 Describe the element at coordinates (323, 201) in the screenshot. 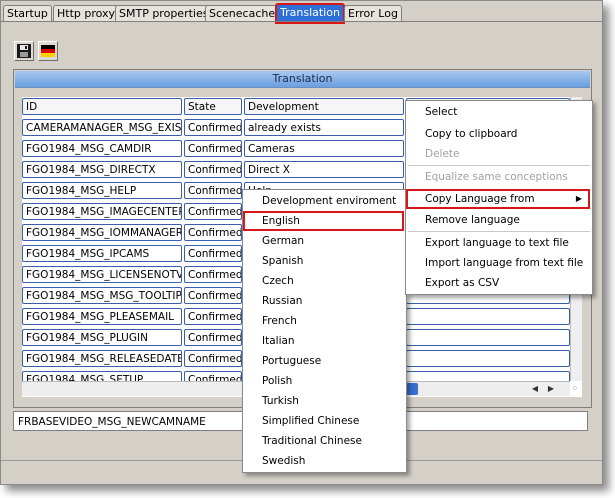

I see `submenu-item-development-enviroment: Development enviroment` at that location.